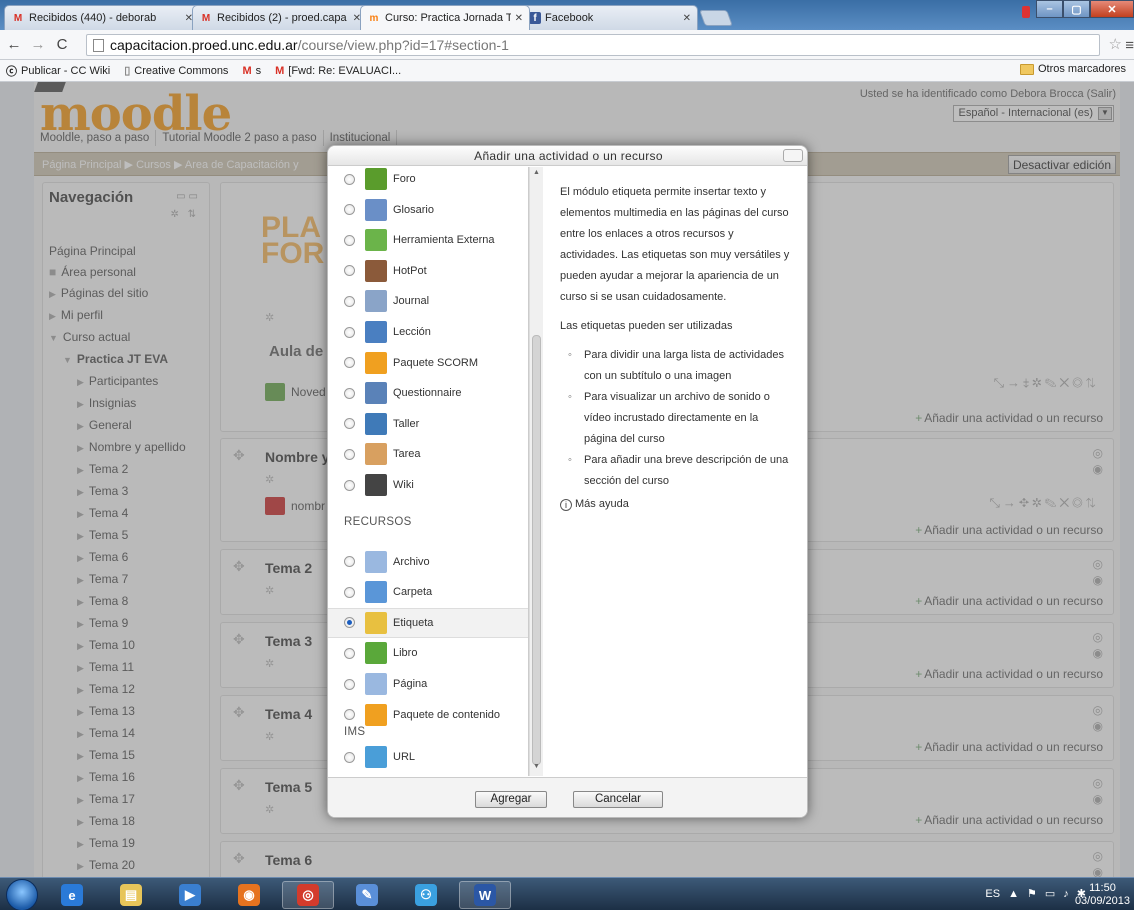  Describe the element at coordinates (376, 332) in the screenshot. I see `lesson-icon` at that location.